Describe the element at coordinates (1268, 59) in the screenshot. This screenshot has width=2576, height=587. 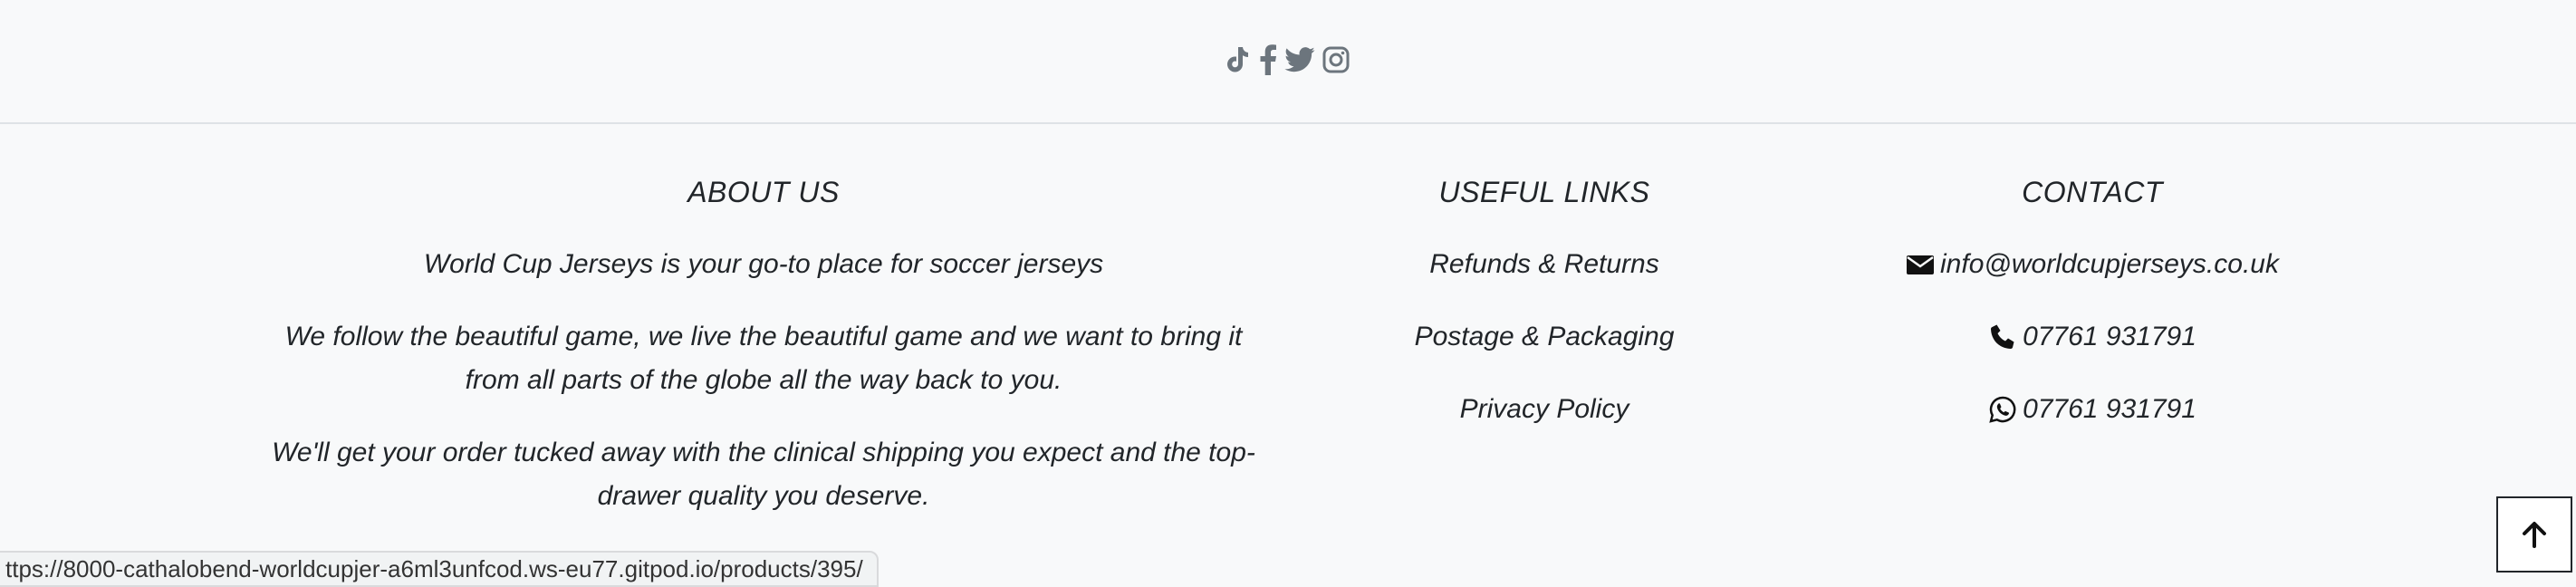
I see `facebook-icon` at that location.